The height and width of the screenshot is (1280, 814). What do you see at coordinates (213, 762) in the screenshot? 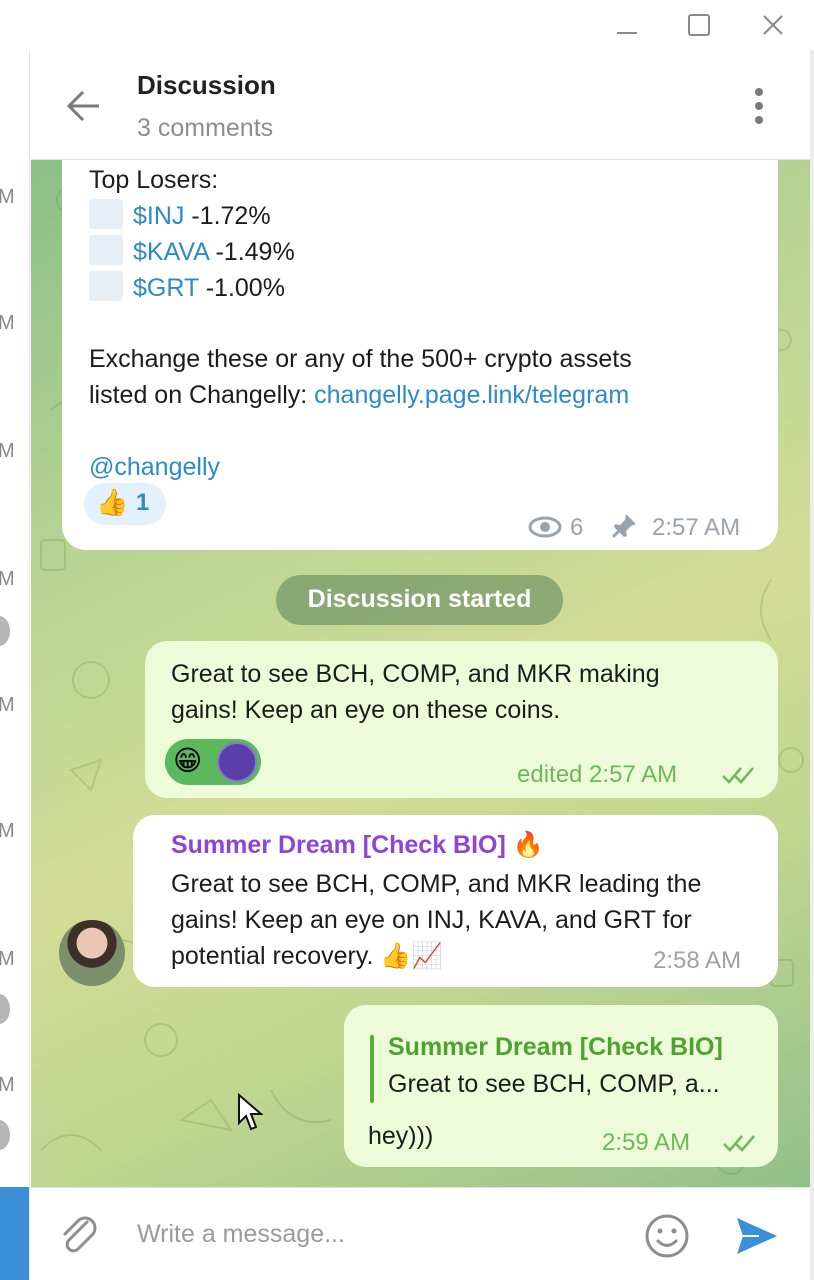
I see `reaction-grin: 😁` at bounding box center [213, 762].